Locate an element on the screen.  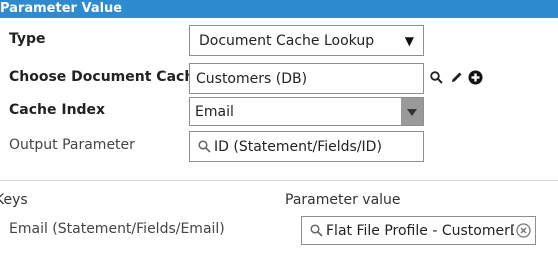
output-label: Output Parameter is located at coordinates (72, 145).